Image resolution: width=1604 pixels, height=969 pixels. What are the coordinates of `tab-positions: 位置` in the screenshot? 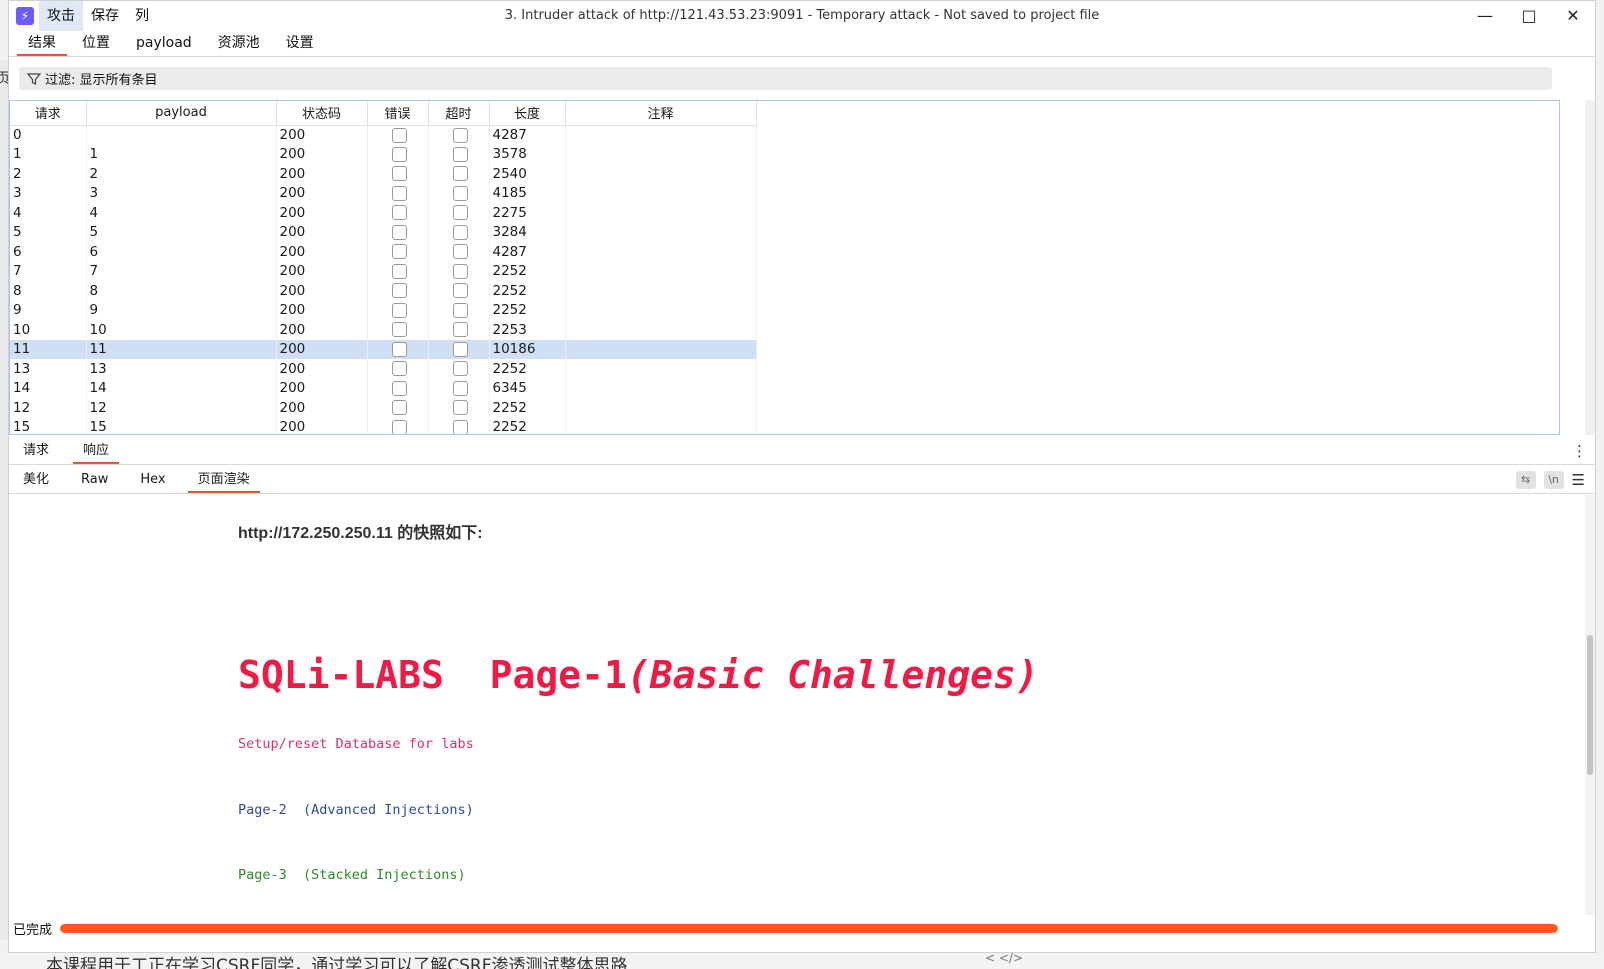 It's located at (96, 43).